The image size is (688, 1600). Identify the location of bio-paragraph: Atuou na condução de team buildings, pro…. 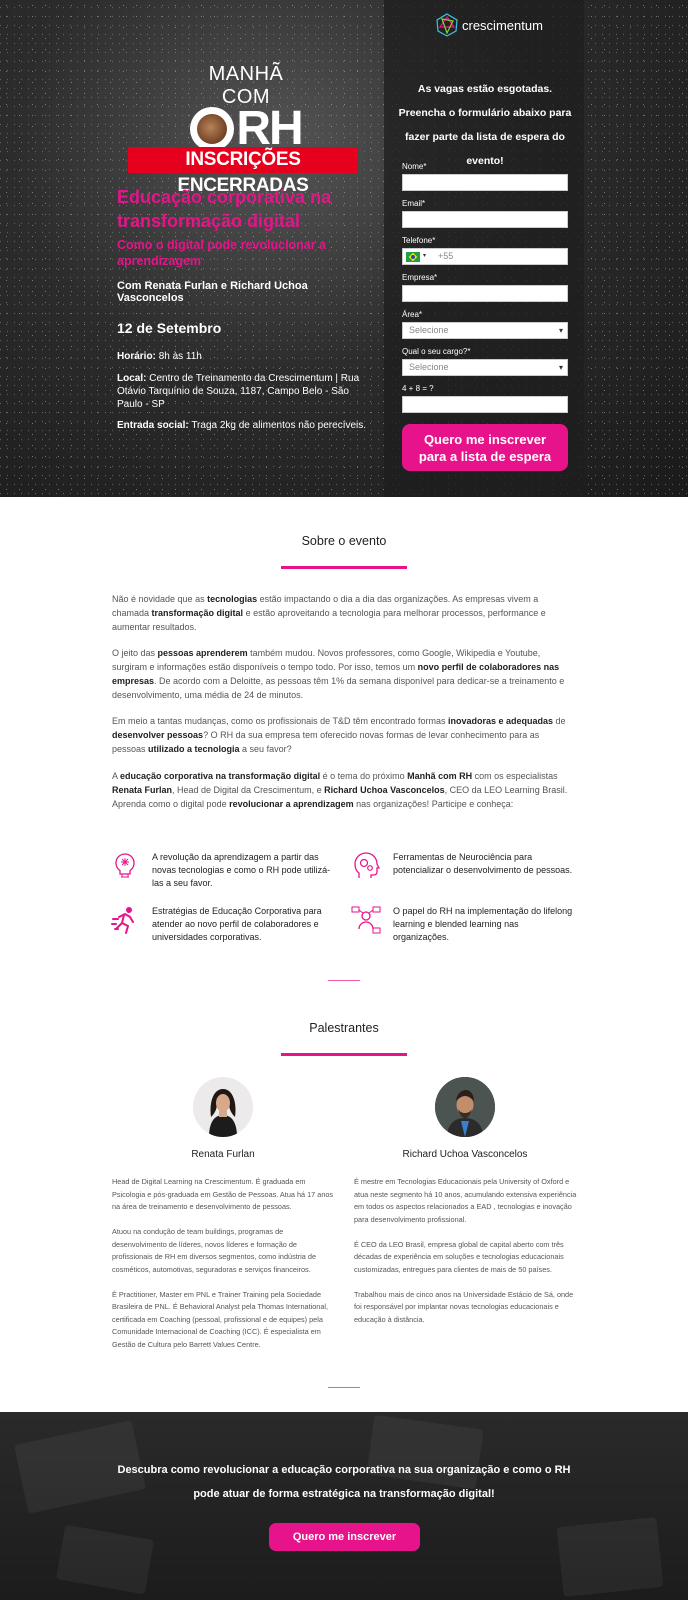
(214, 1250).